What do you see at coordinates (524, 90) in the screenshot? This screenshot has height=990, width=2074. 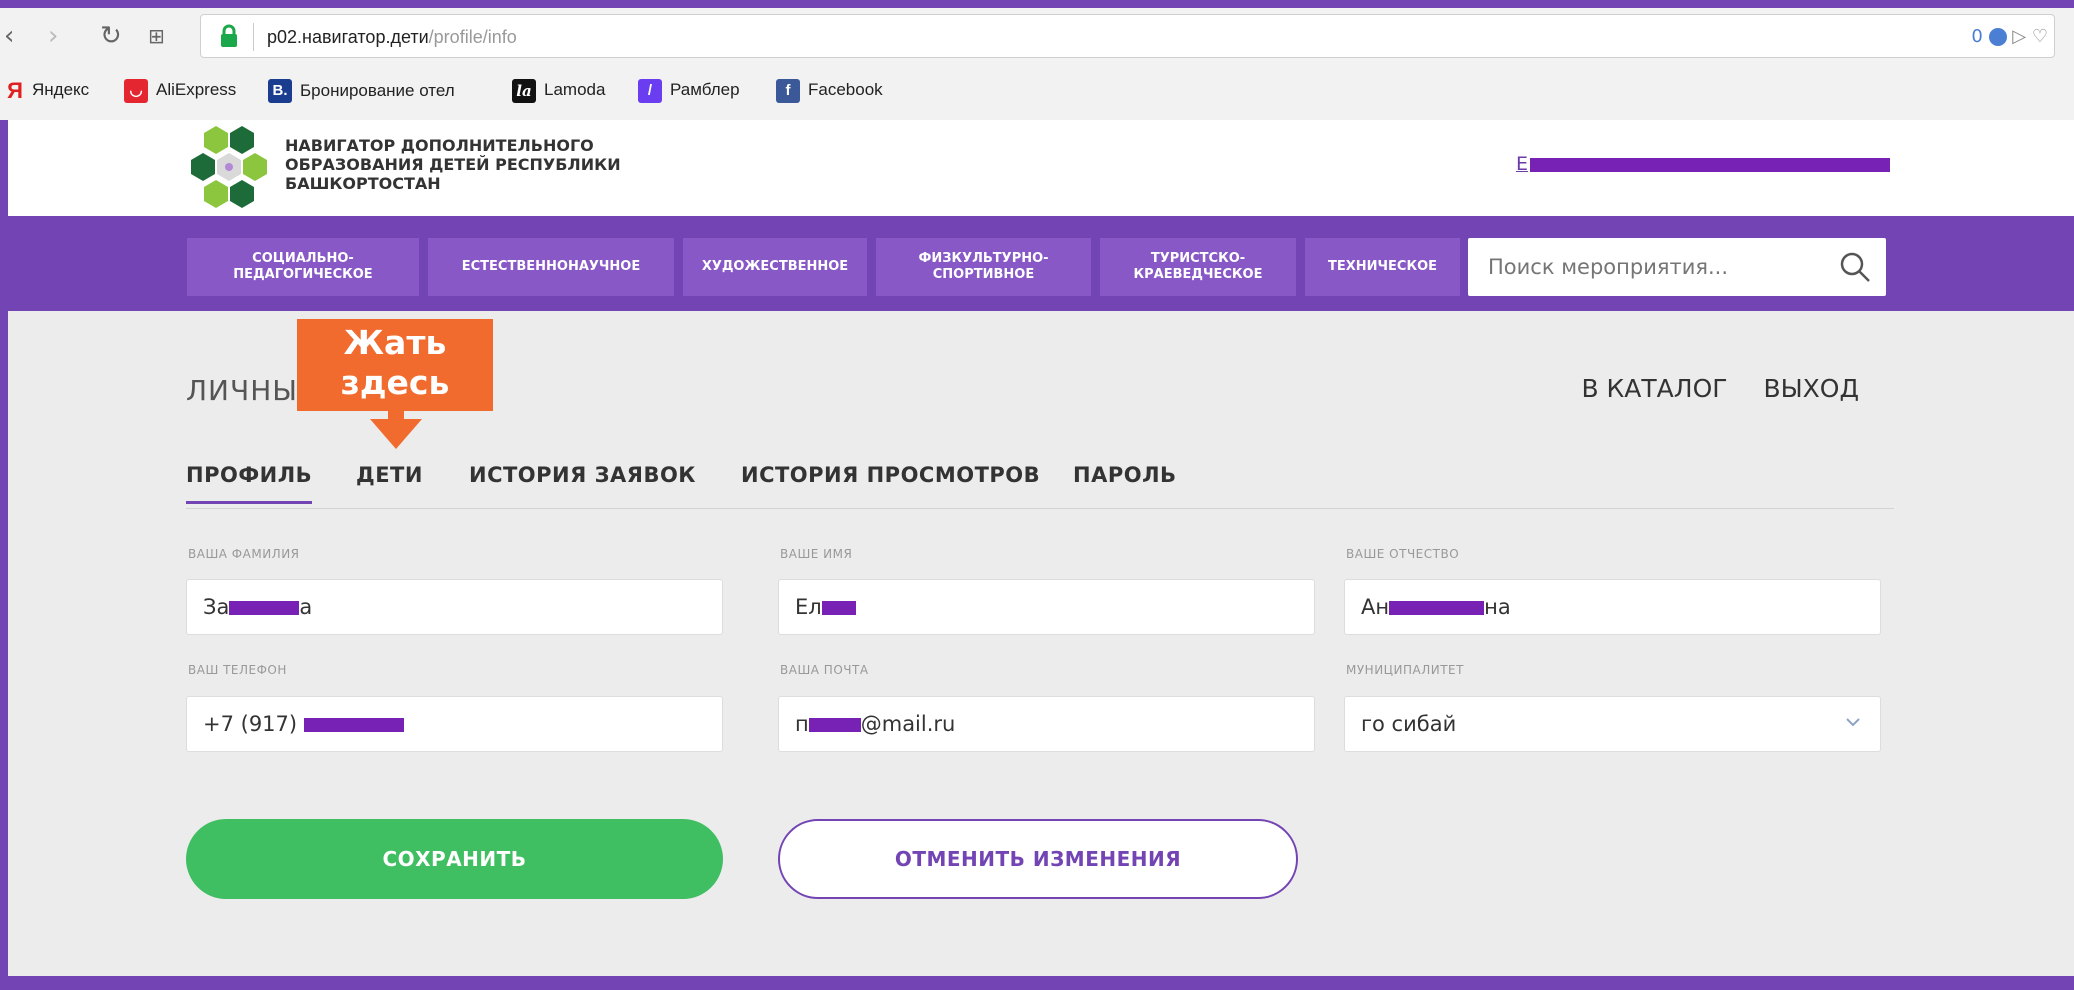 I see `lamoda-icon: la` at bounding box center [524, 90].